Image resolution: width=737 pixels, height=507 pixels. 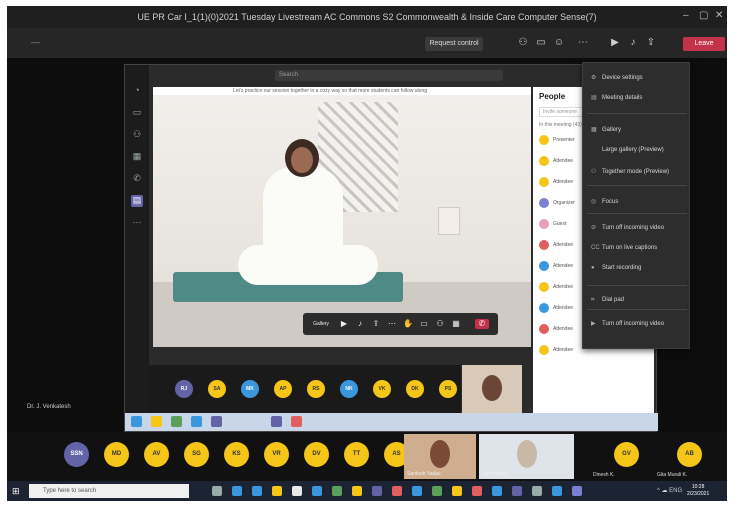 I want to click on participant-avatar: DV, so click(x=316, y=454).